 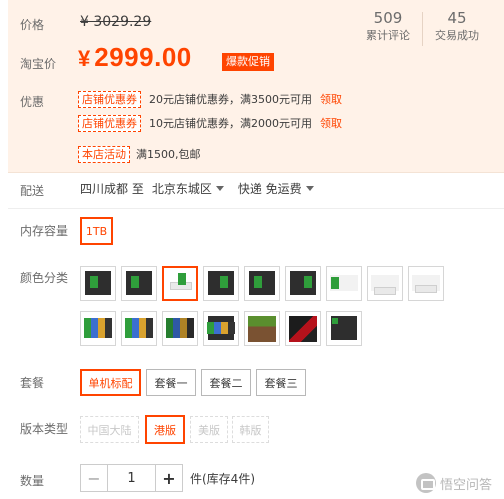 What do you see at coordinates (110, 382) in the screenshot?
I see `bundle-option-standard: 单机标配` at bounding box center [110, 382].